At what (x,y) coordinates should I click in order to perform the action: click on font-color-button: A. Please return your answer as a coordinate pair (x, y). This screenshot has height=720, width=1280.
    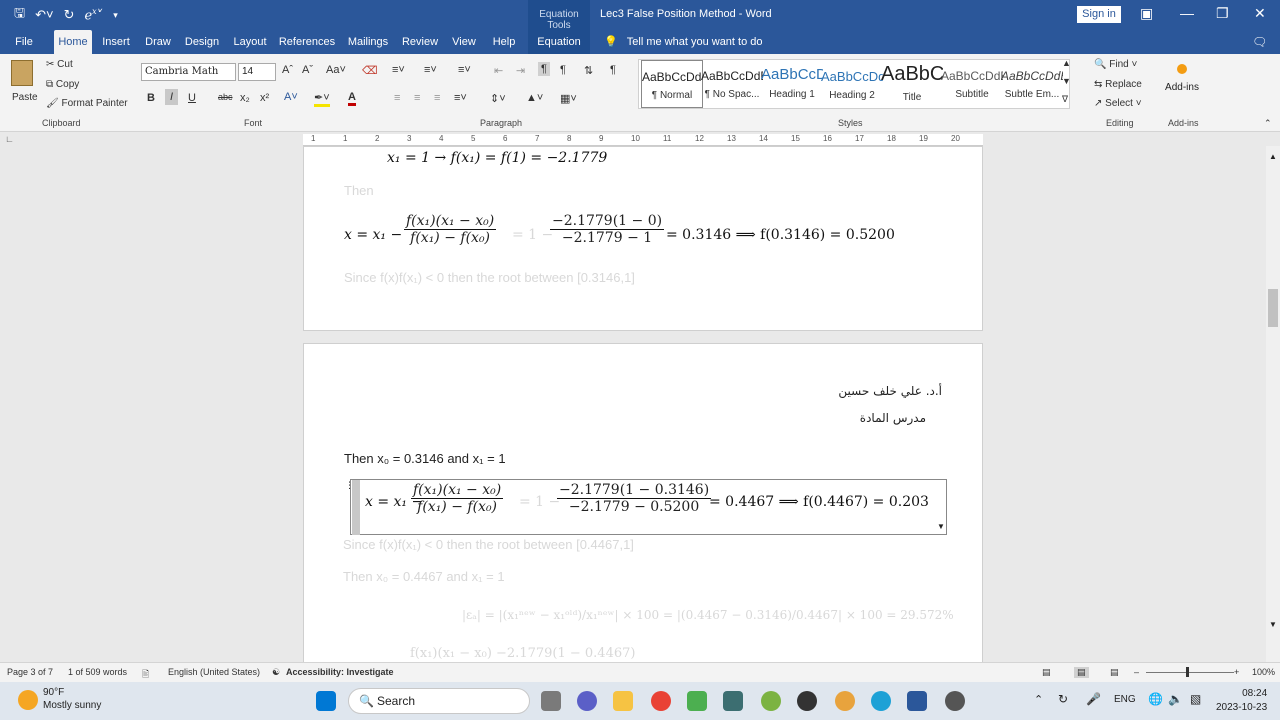
    Looking at the image, I should click on (352, 98).